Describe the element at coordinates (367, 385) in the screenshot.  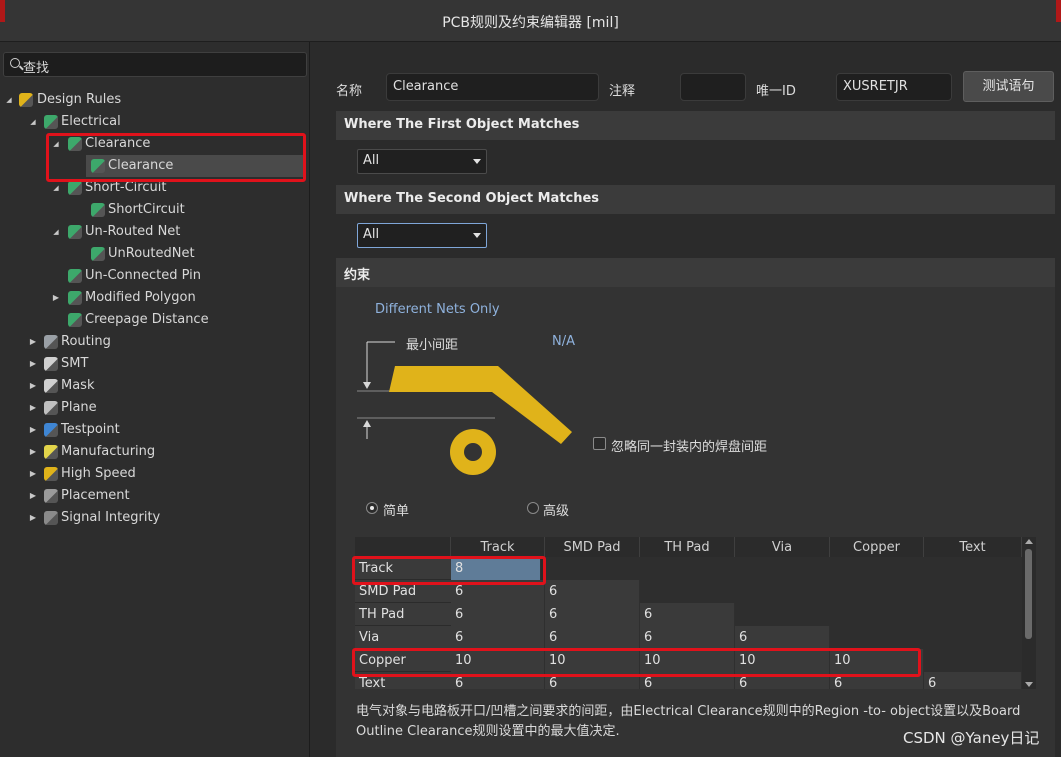
I see `arrow-down-icon` at that location.